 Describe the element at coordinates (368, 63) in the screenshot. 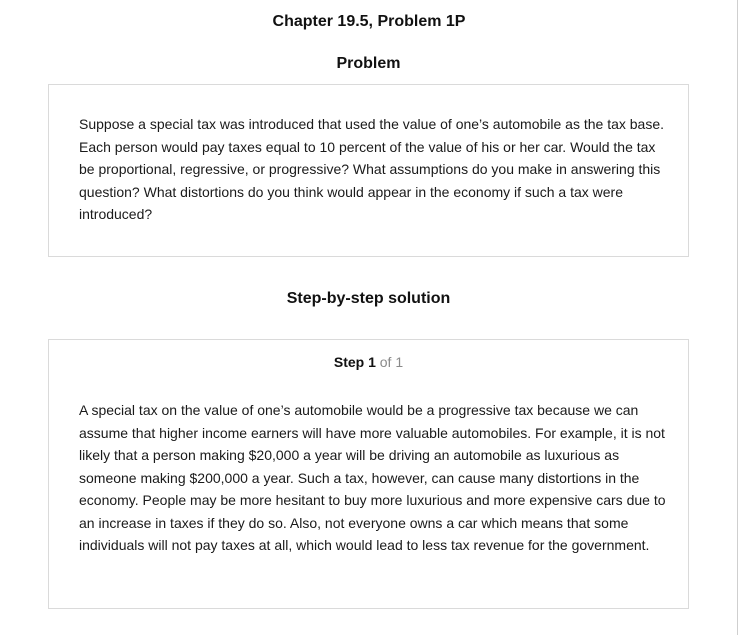

I see `problem-heading: Problem` at that location.